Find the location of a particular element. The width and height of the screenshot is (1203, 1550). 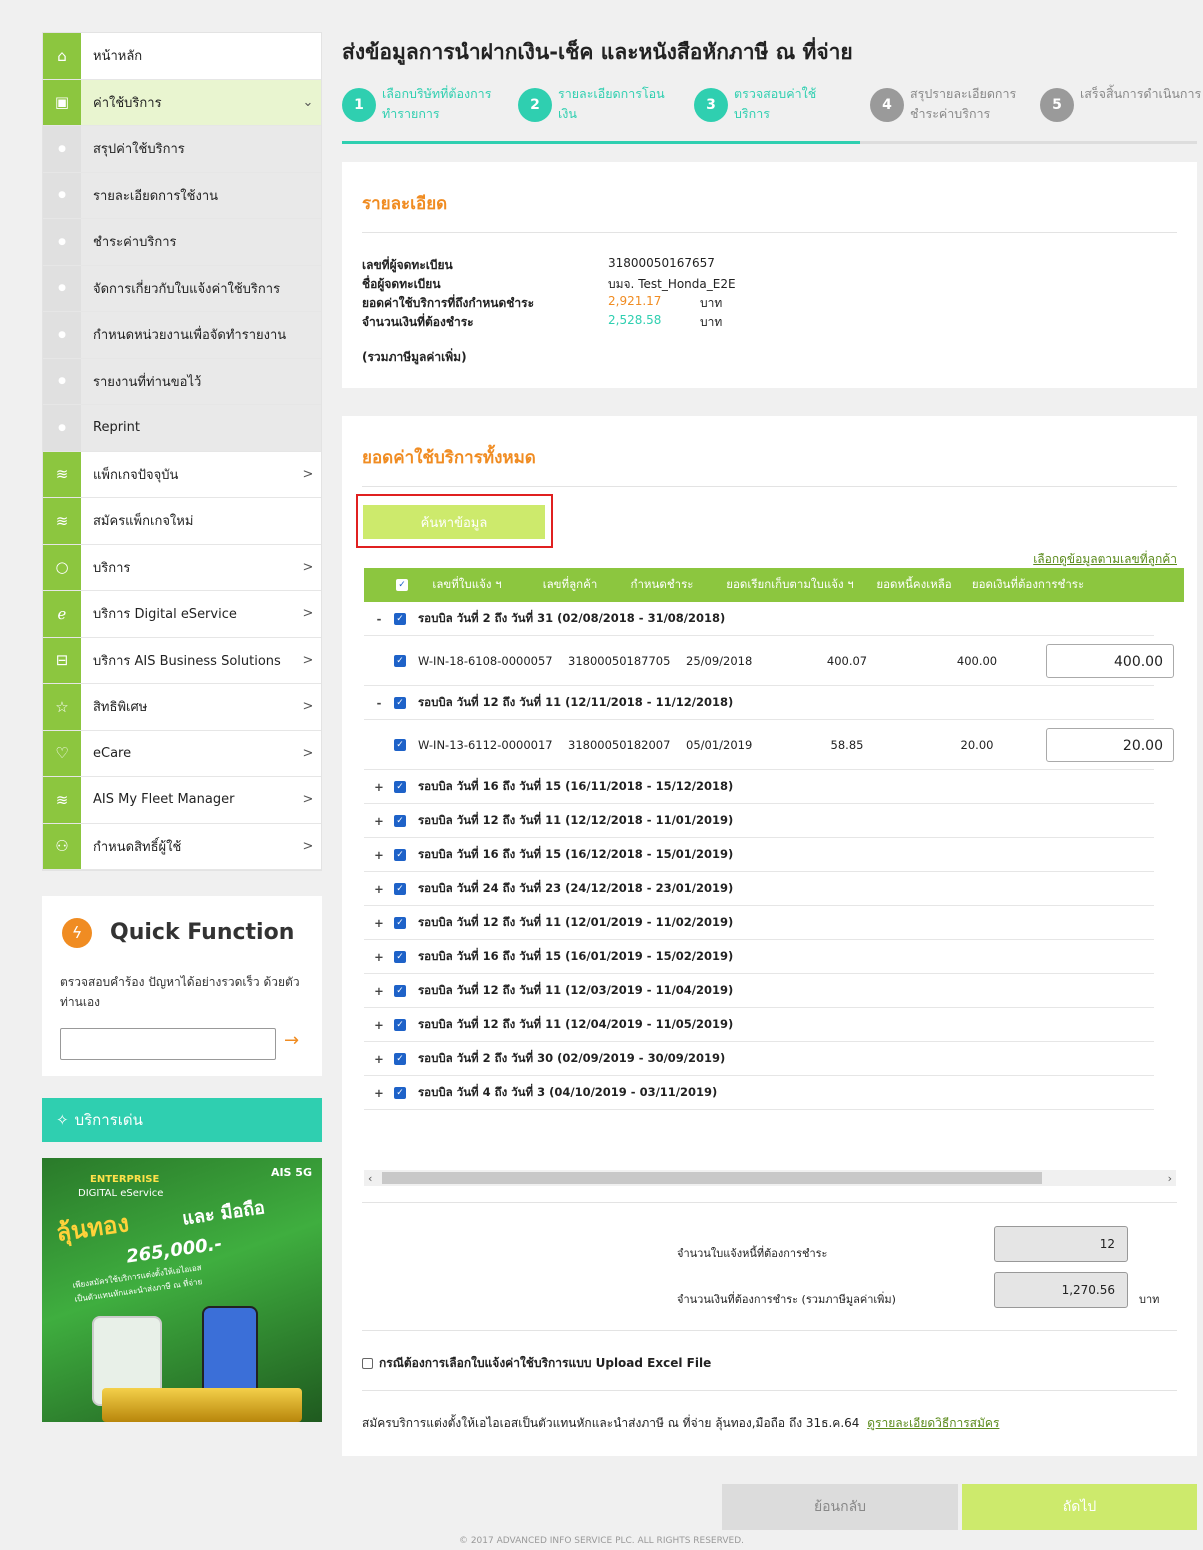

sidebar-item: ● สรุปค่าใช้บริการ is located at coordinates (182, 149).